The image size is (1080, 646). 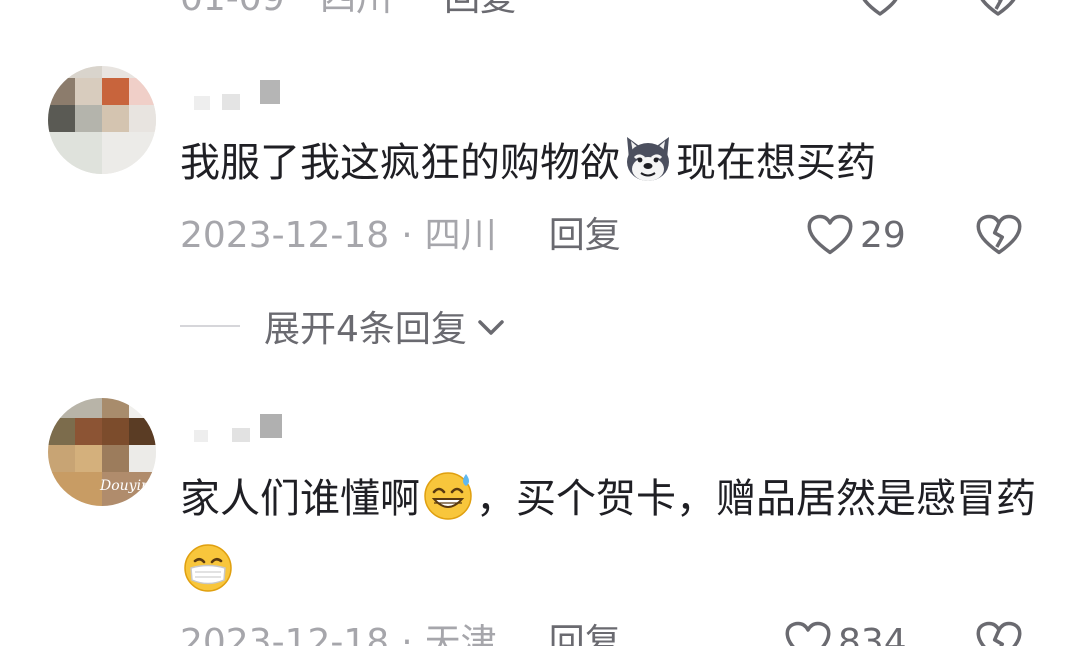 I want to click on mask-face-emoji, so click(x=208, y=567).